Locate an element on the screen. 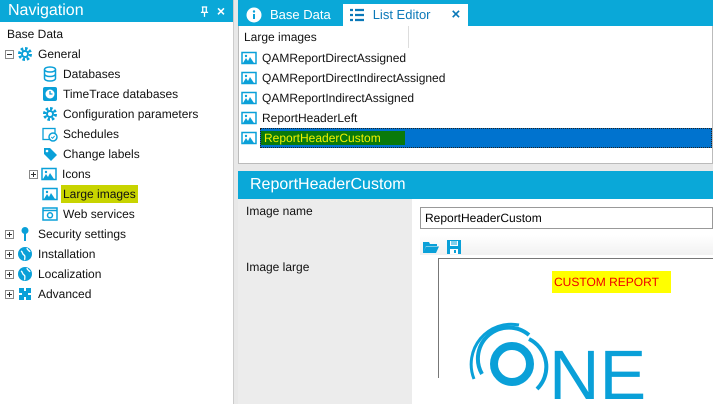  column-header: Large images is located at coordinates (324, 37).